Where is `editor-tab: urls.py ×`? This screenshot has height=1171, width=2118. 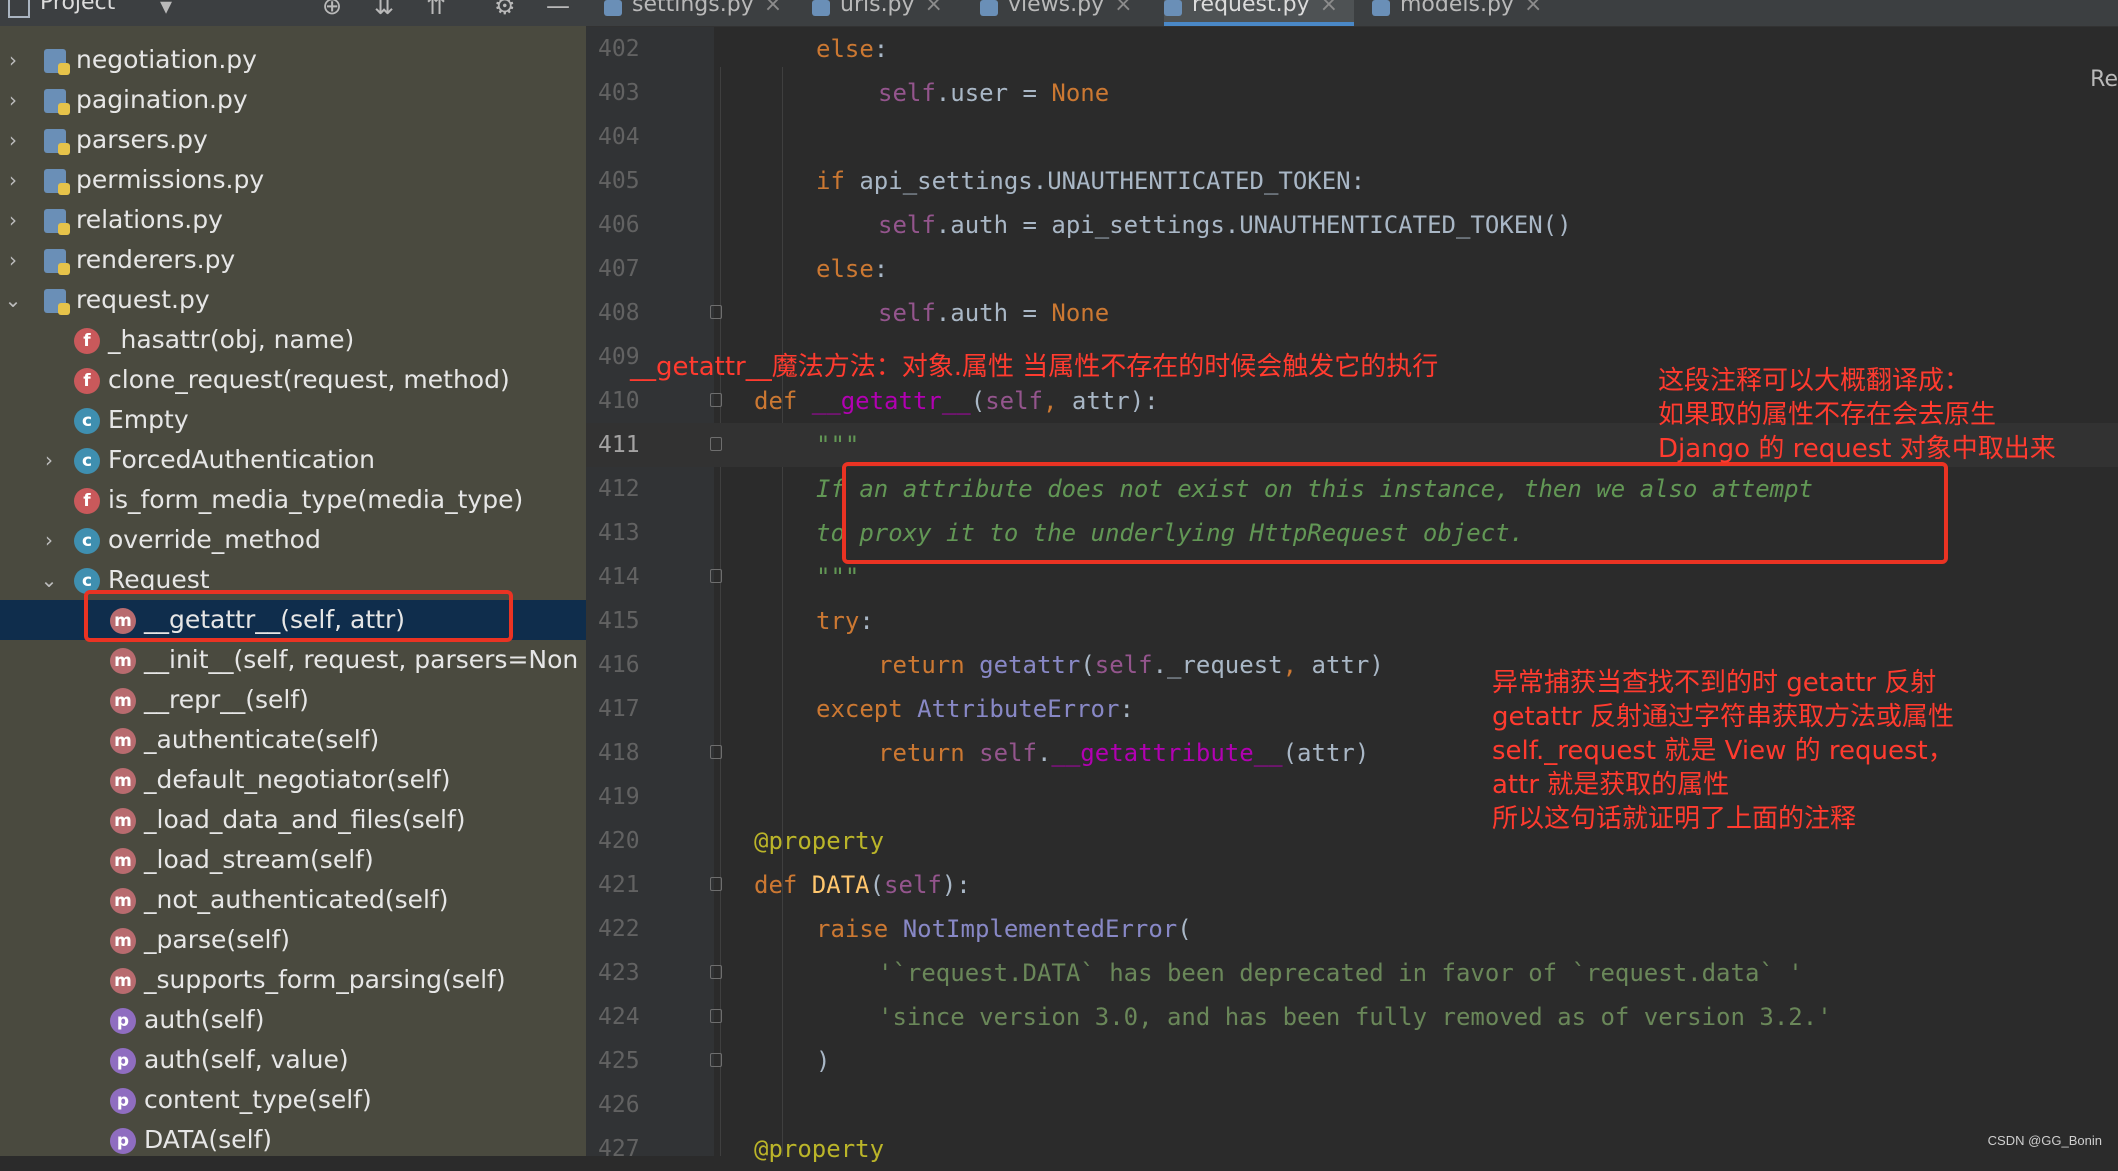 editor-tab: urls.py × is located at coordinates (887, 13).